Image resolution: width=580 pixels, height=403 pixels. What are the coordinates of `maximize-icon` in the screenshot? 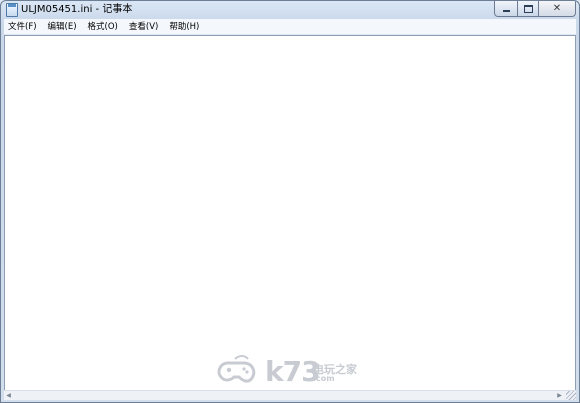 It's located at (528, 8).